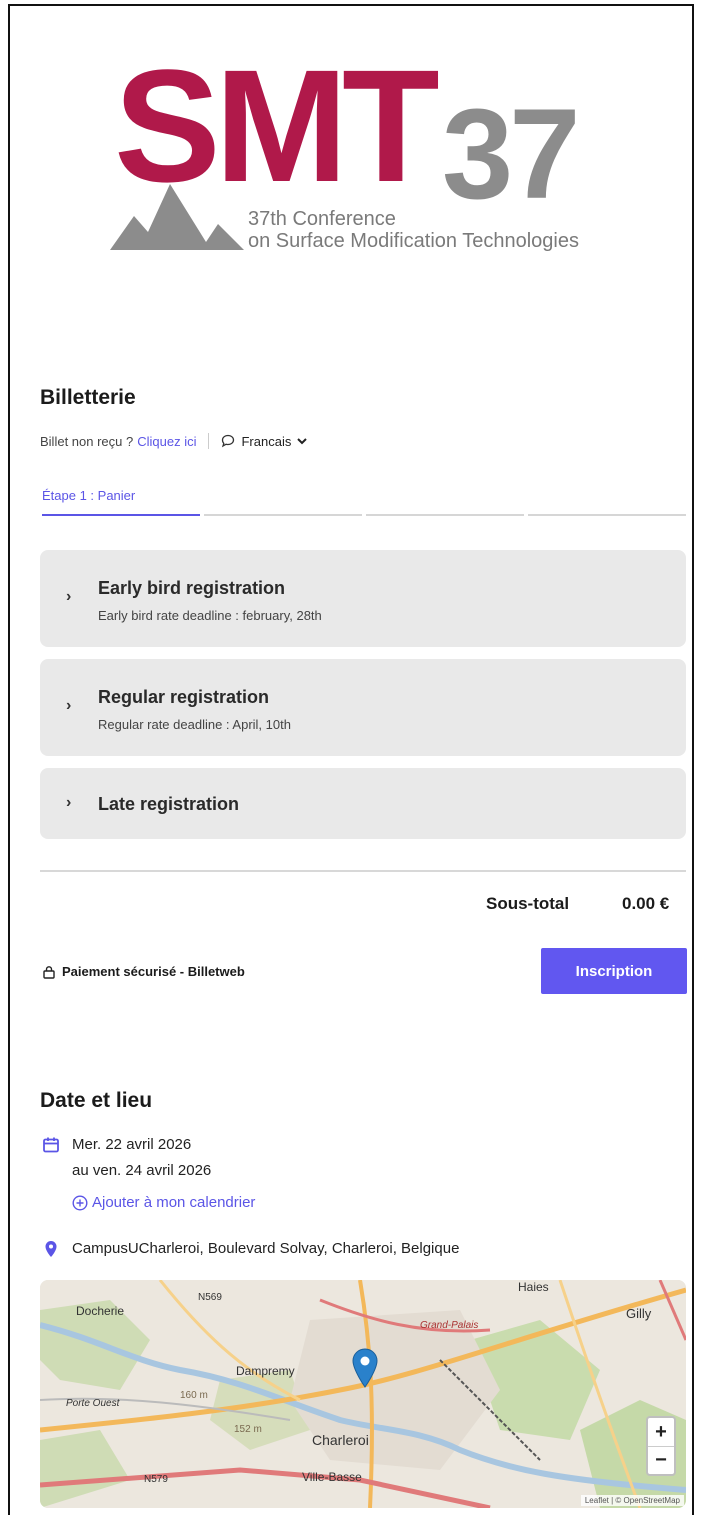  I want to click on add-calendar-link: Ajouter à mon calendrier, so click(163, 1202).